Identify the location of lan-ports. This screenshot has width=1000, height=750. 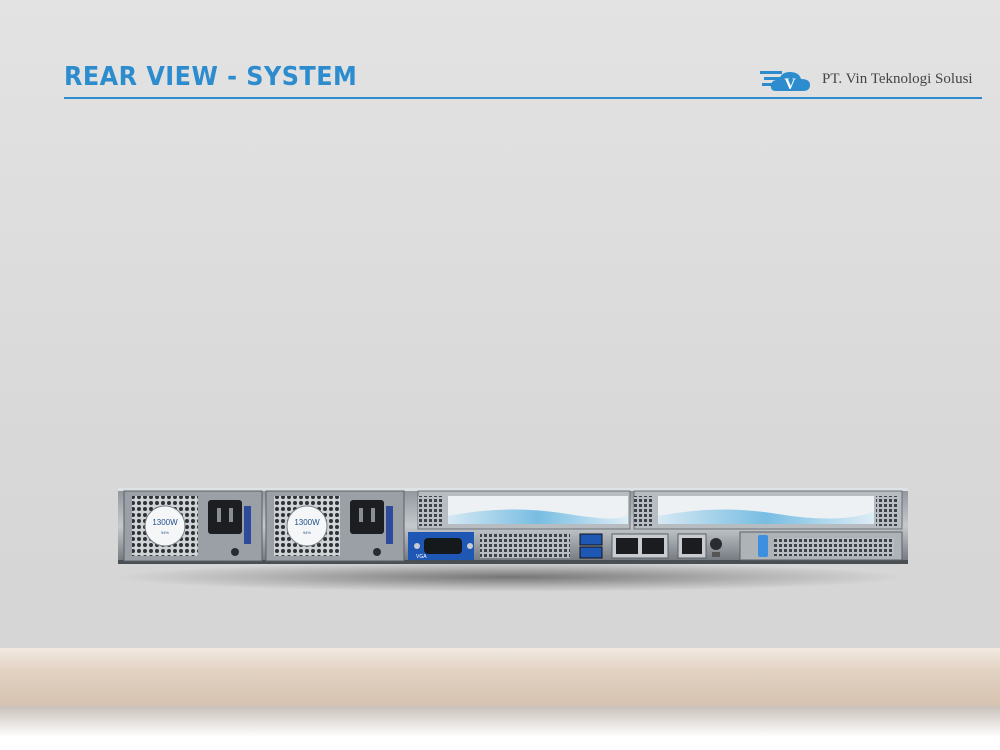
(659, 546).